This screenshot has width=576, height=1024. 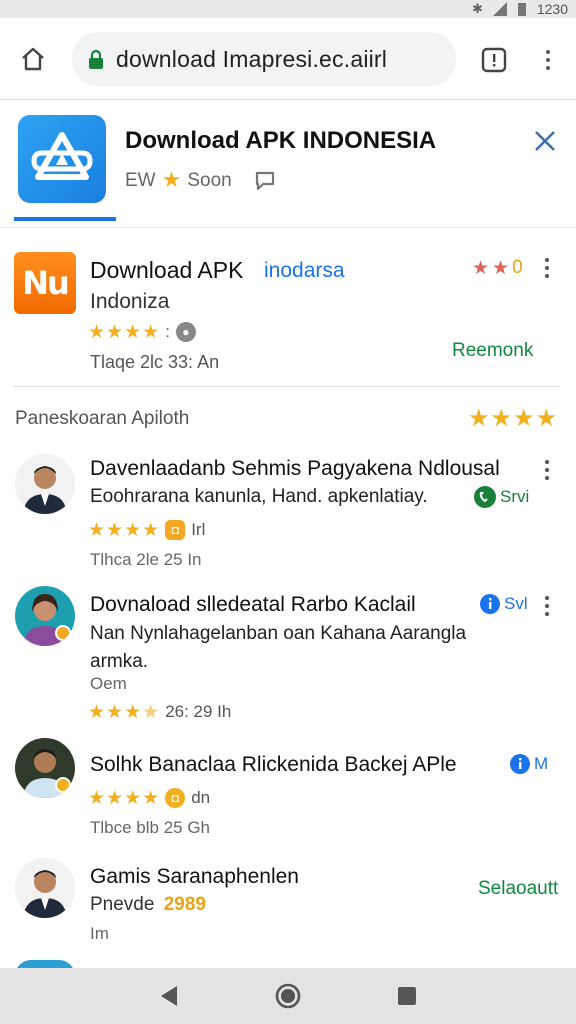 I want to click on banner-title: Download APK INDONESIA, so click(x=281, y=140).